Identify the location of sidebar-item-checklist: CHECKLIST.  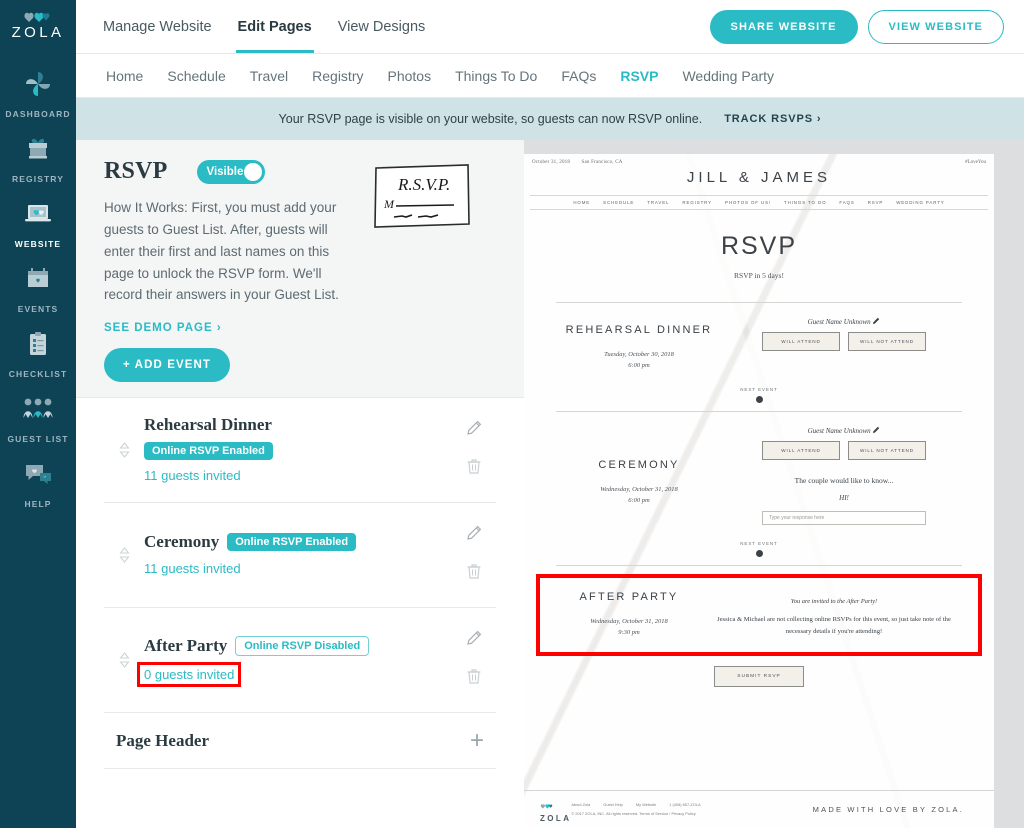
(38, 350).